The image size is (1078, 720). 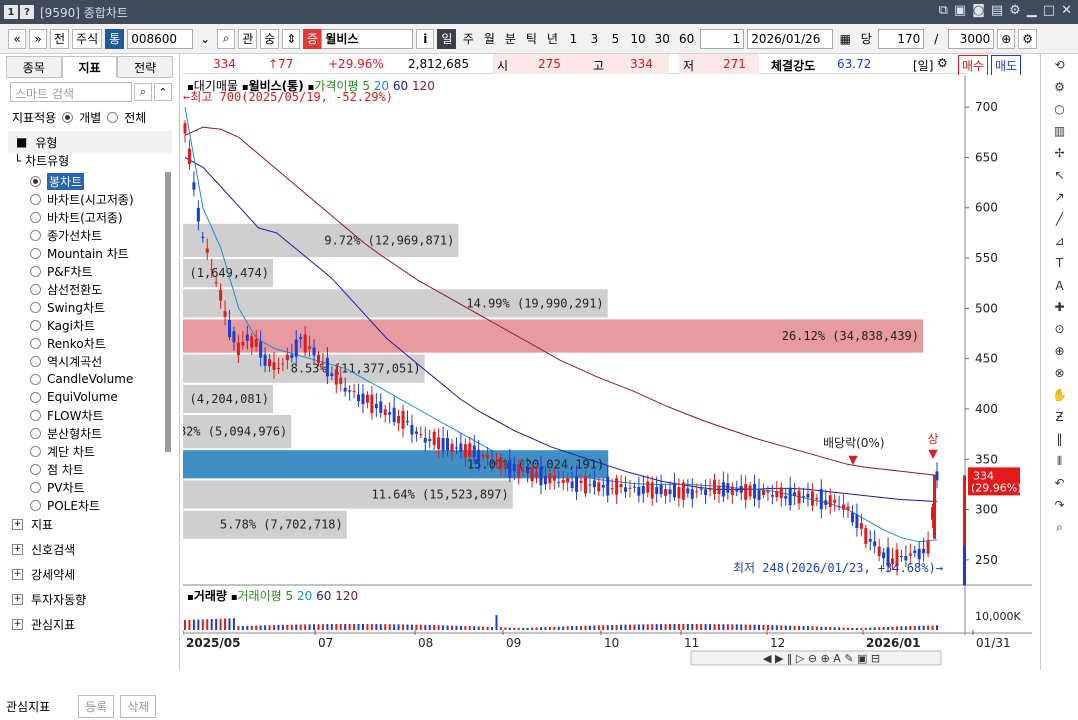 I want to click on bar-chart-icon: ▥, so click(x=1059, y=131).